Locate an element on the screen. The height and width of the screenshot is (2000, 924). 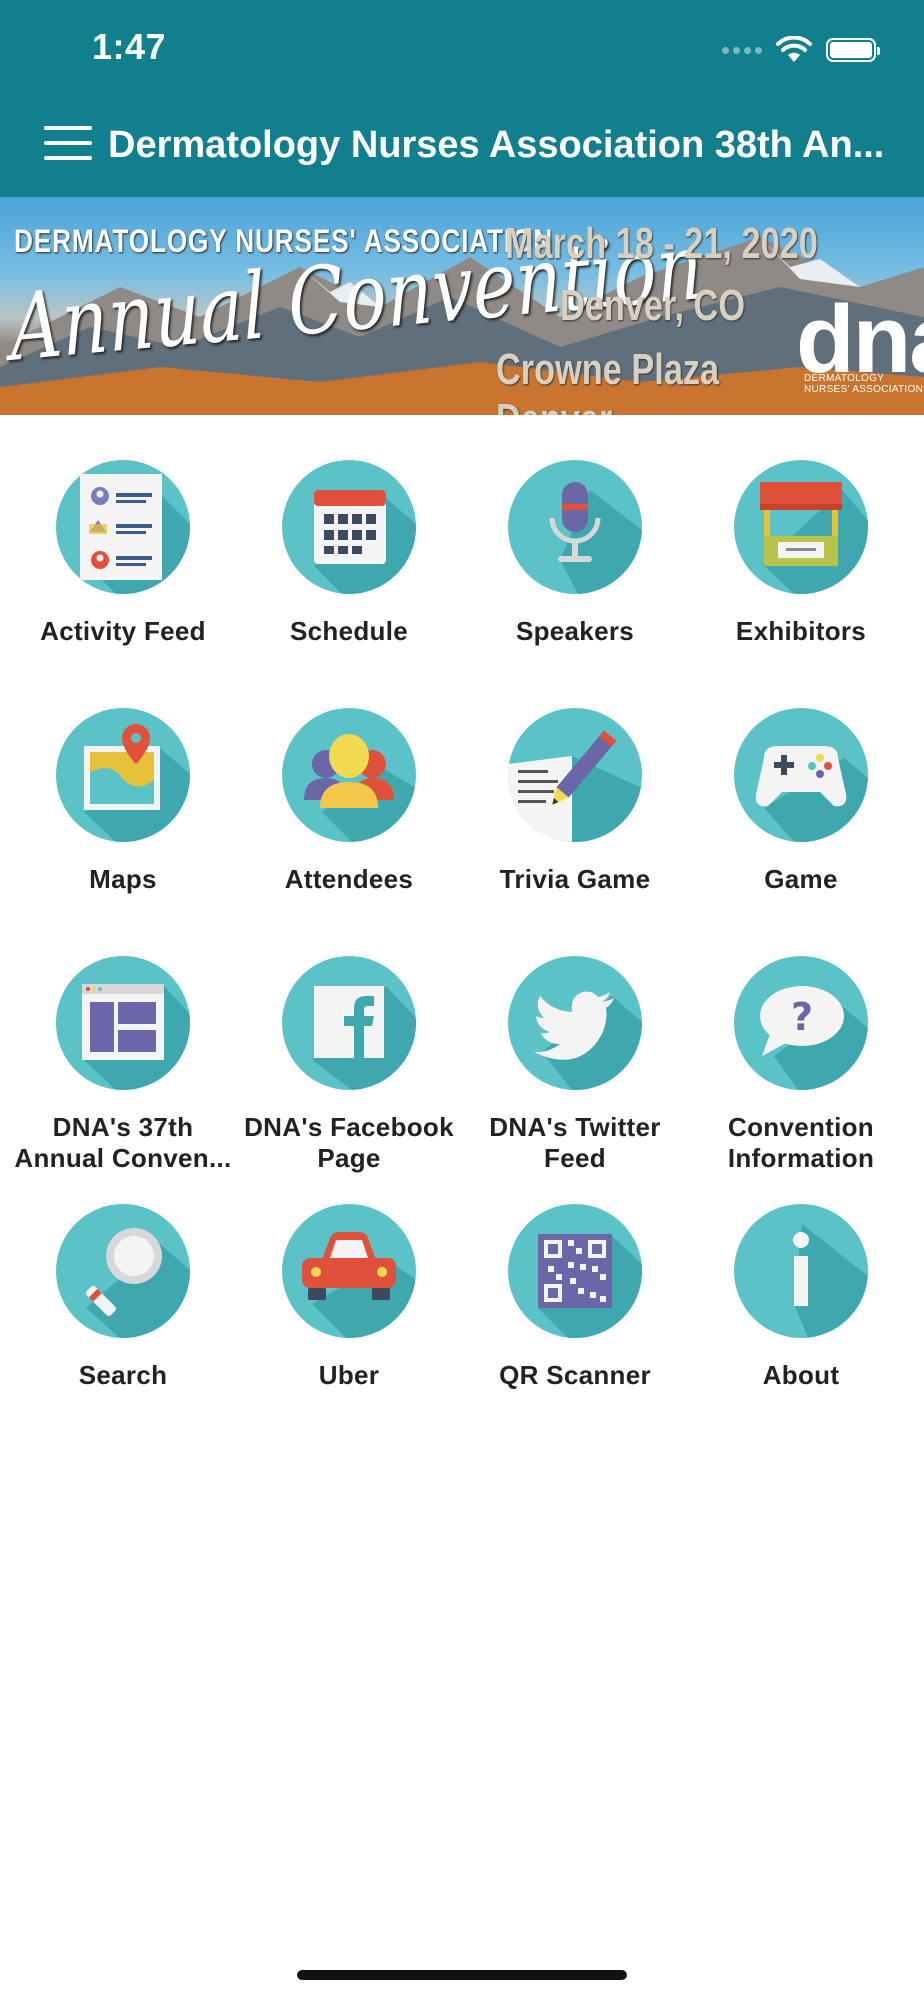
banner-city: Denver, CO is located at coordinates (653, 305).